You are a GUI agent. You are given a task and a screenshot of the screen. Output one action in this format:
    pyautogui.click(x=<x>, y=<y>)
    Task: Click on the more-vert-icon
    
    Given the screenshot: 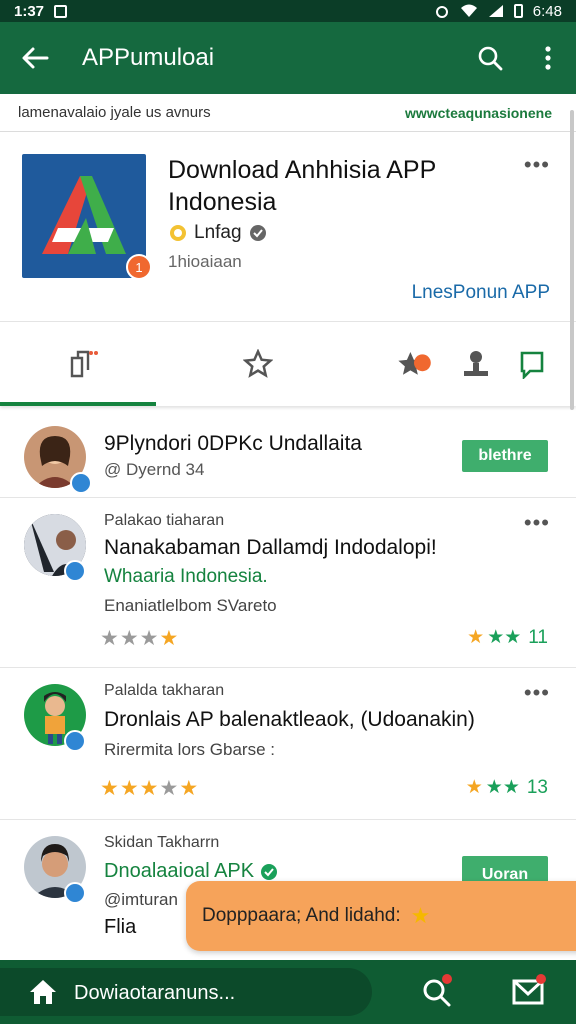 What is the action you would take?
    pyautogui.click(x=548, y=58)
    